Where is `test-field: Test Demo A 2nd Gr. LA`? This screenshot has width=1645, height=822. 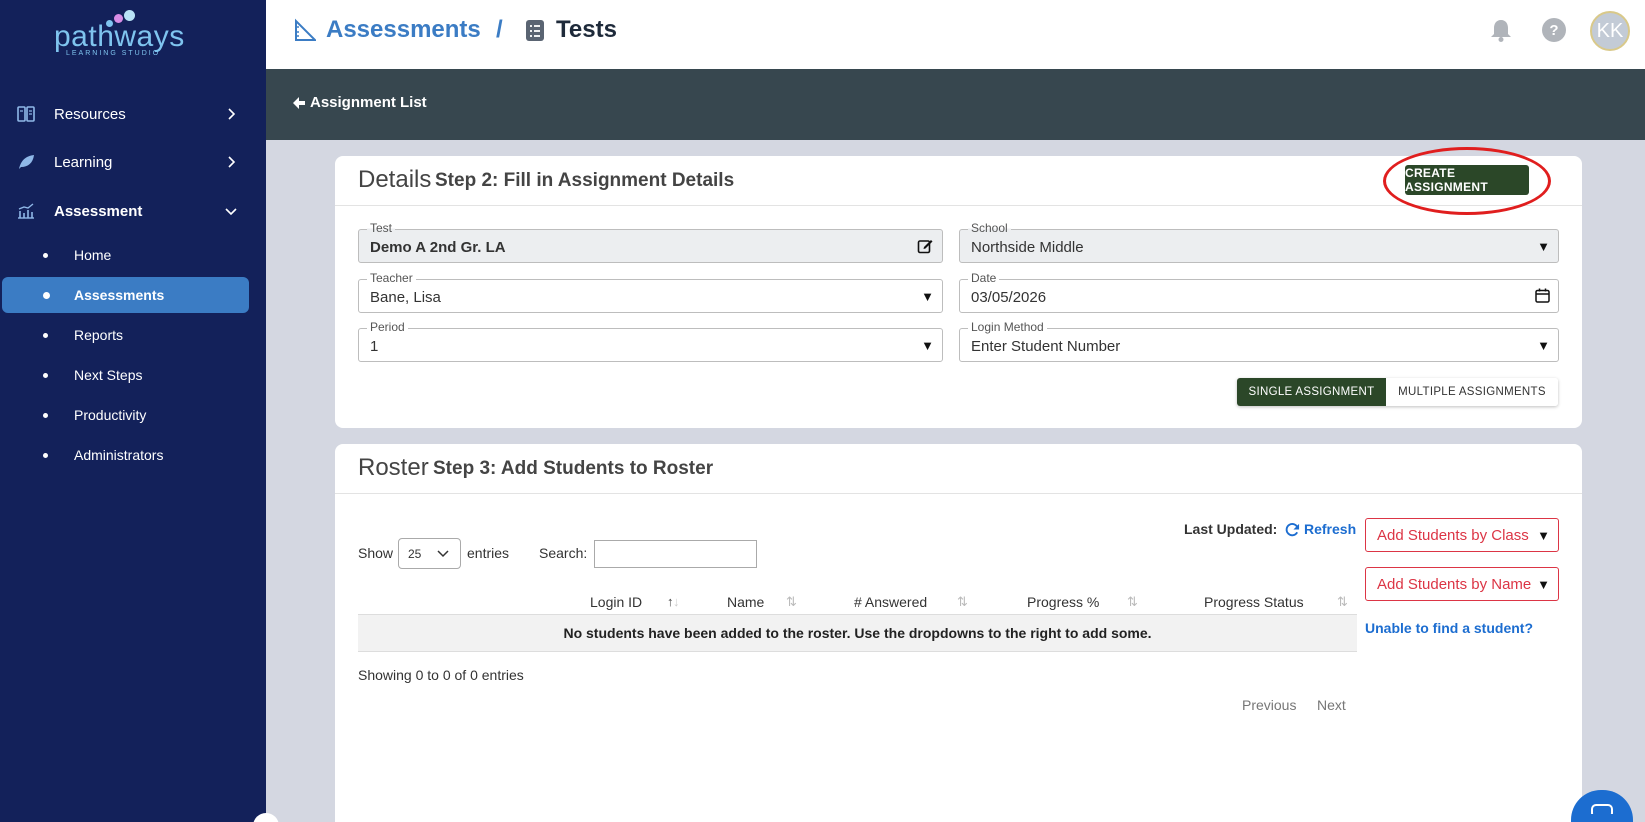
test-field: Test Demo A 2nd Gr. LA is located at coordinates (650, 242).